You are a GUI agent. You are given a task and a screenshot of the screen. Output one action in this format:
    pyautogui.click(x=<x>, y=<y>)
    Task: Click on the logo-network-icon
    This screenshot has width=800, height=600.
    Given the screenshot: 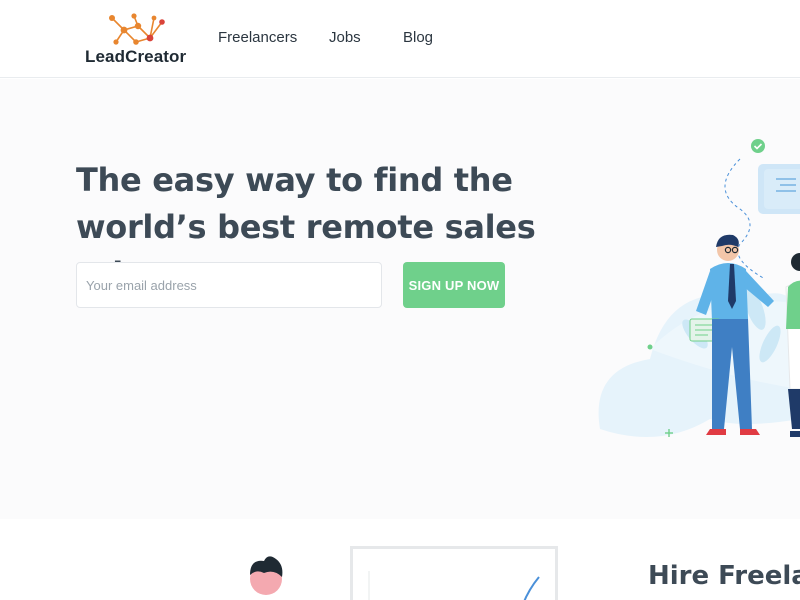 What is the action you would take?
    pyautogui.click(x=137, y=29)
    